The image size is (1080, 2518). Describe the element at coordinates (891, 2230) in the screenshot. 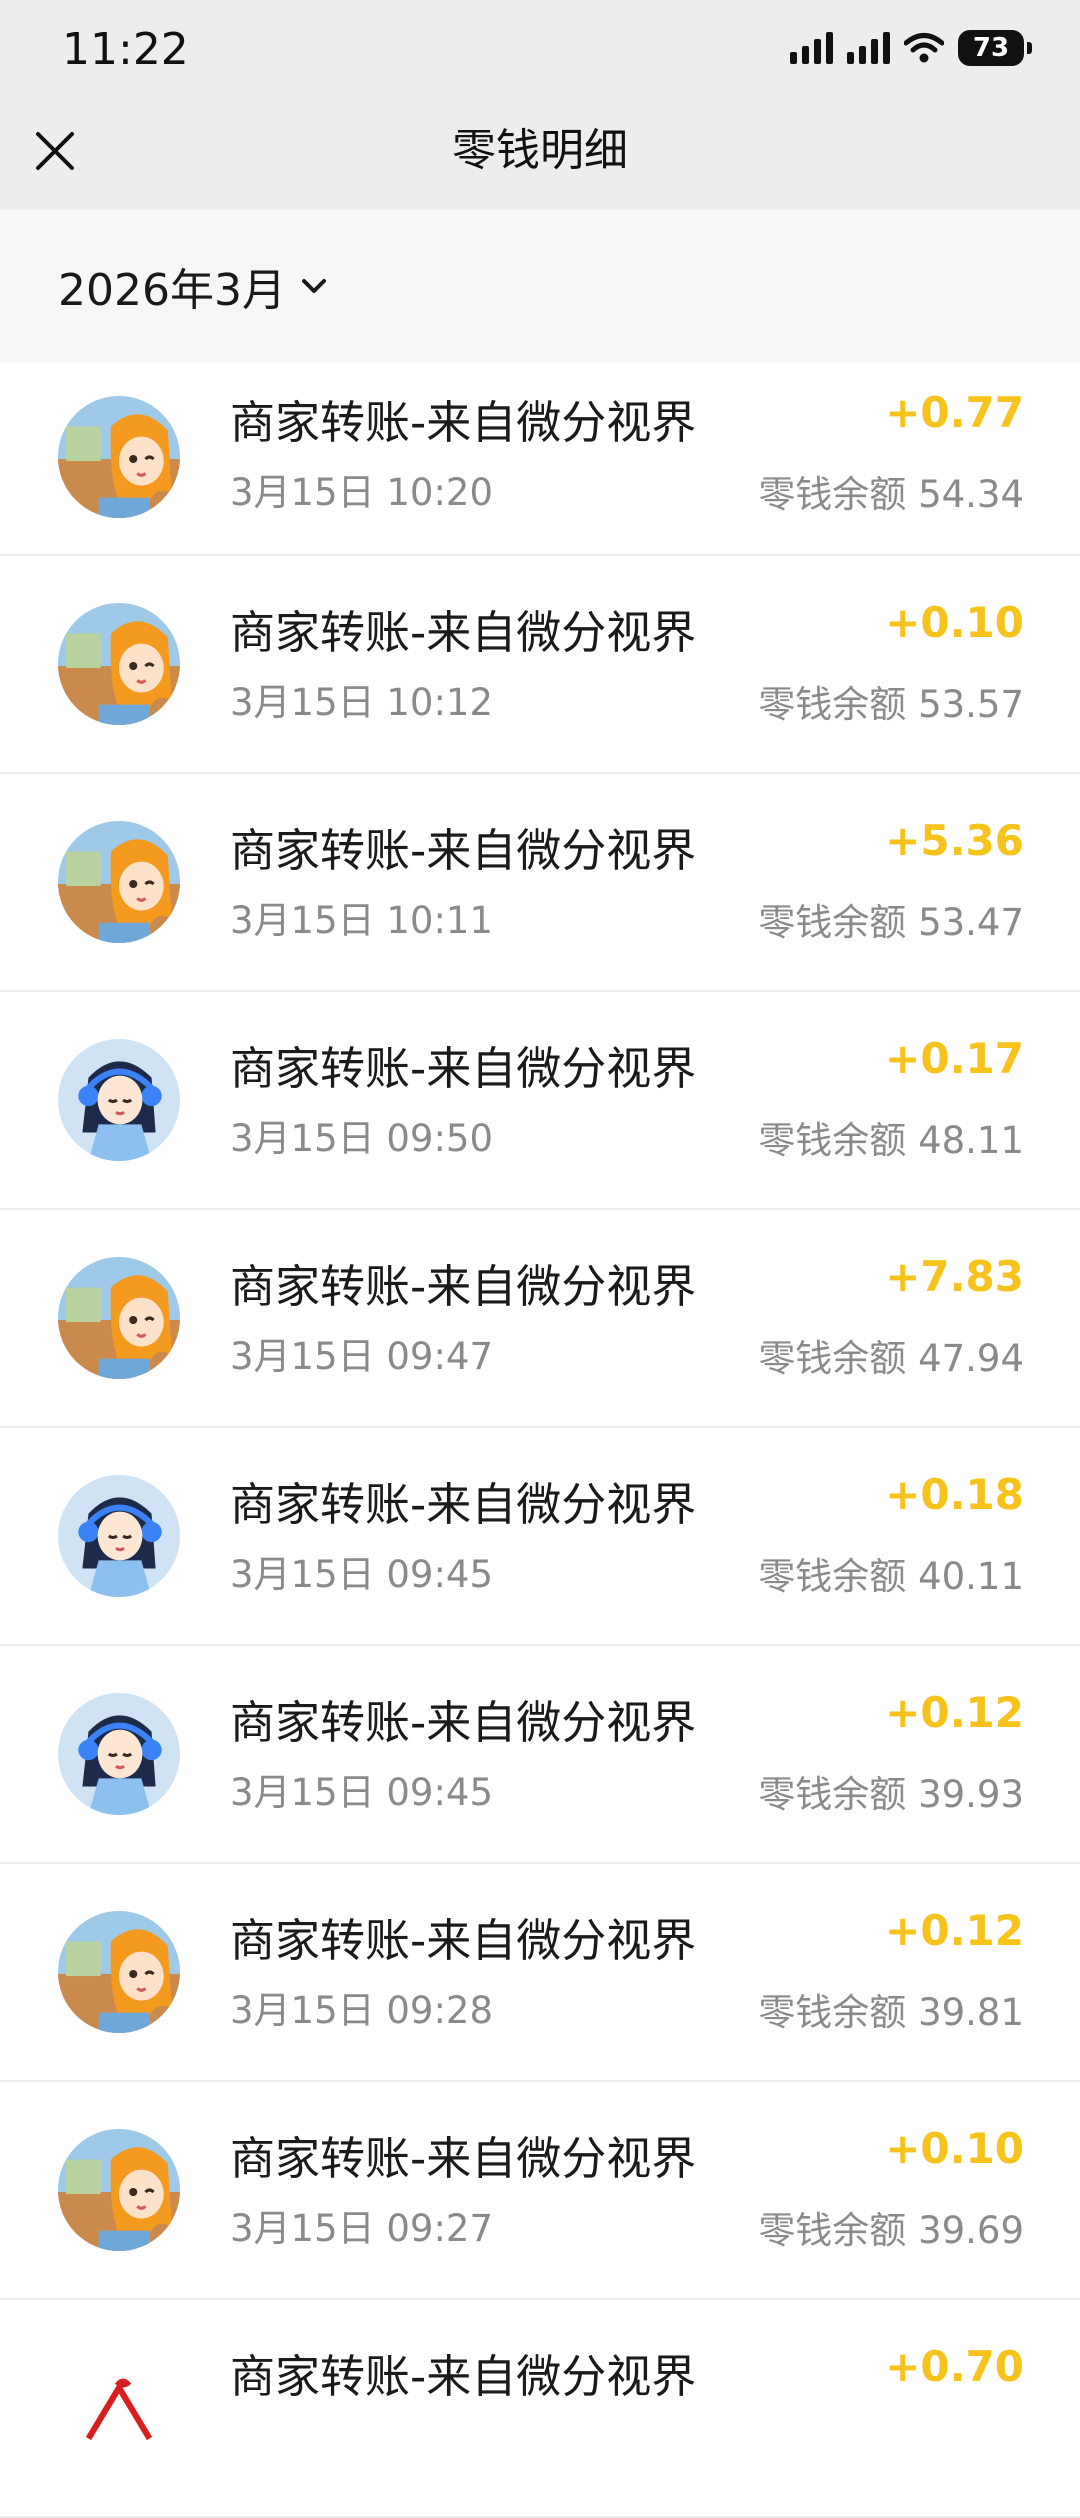

I see `transaction-balance: 零钱余额 39.69` at that location.